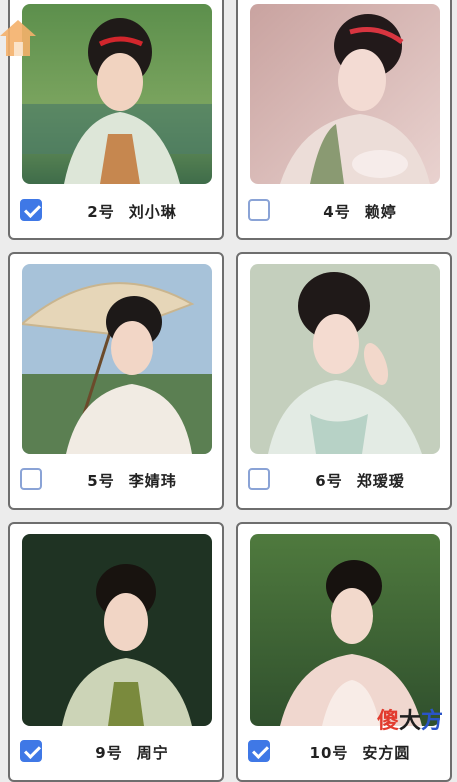 The width and height of the screenshot is (457, 782). I want to click on contestant-number: 10号, so click(329, 753).